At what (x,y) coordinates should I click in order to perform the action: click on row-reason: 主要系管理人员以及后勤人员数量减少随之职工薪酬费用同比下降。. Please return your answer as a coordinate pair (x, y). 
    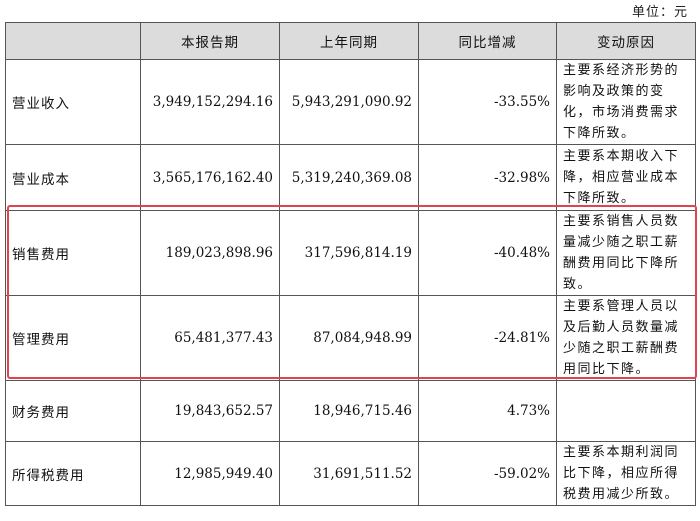
    Looking at the image, I should click on (626, 338).